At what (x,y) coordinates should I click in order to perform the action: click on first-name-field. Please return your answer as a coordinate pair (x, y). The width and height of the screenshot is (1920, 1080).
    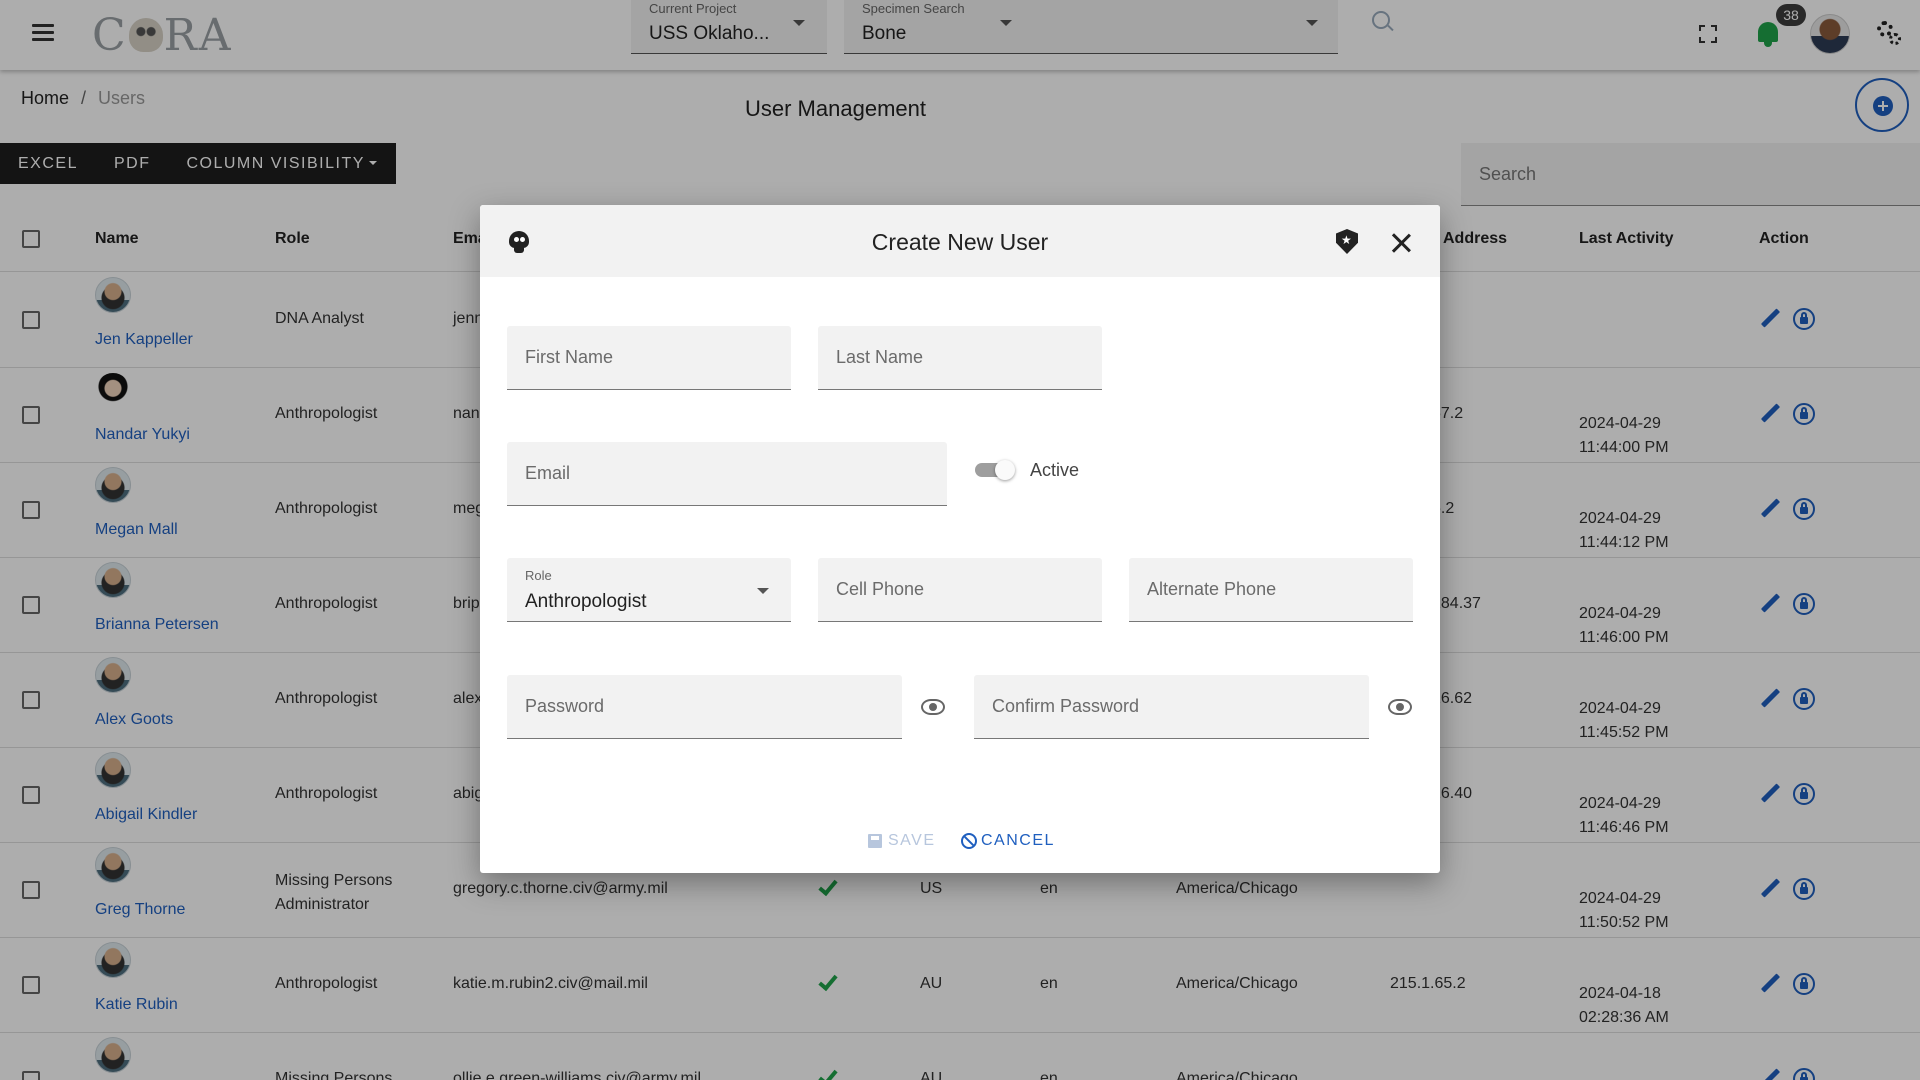
    Looking at the image, I should click on (649, 358).